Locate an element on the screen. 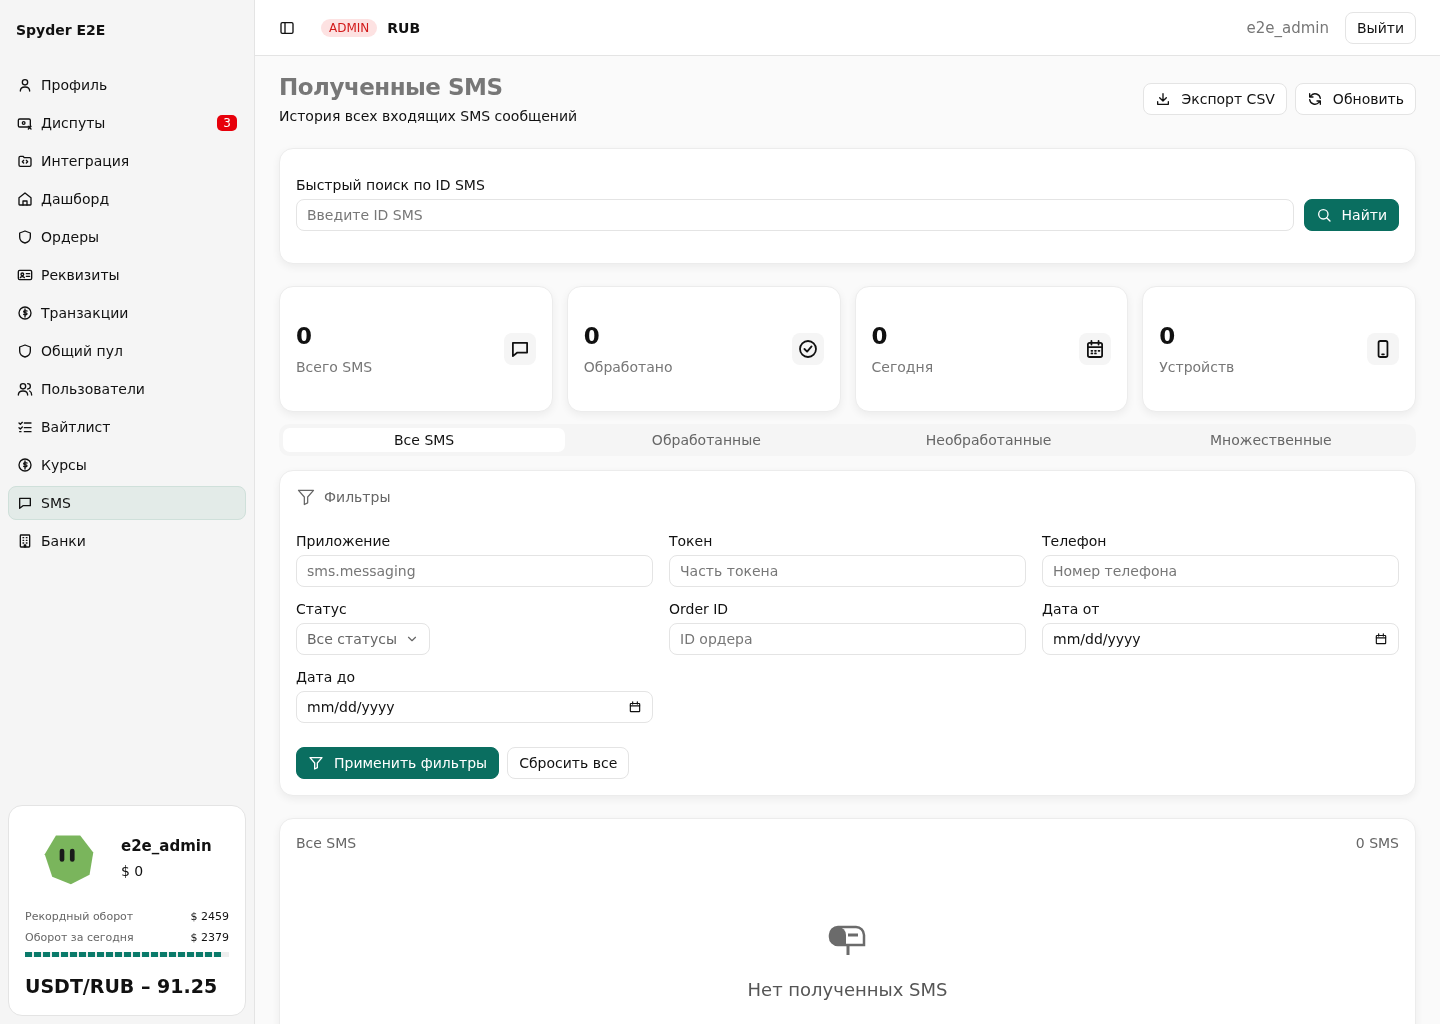  page-title: Полученные SMS is located at coordinates (391, 87).